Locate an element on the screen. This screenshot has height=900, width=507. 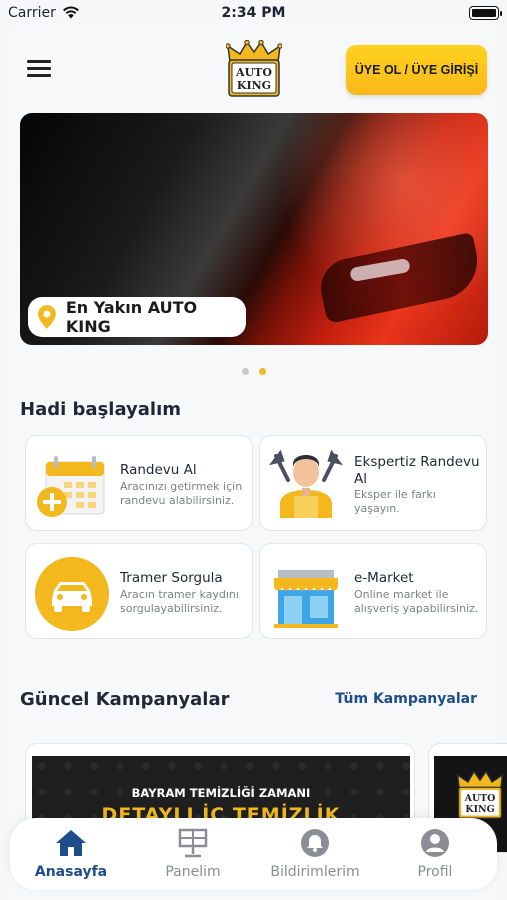
nav-label: Profil is located at coordinates (435, 872).